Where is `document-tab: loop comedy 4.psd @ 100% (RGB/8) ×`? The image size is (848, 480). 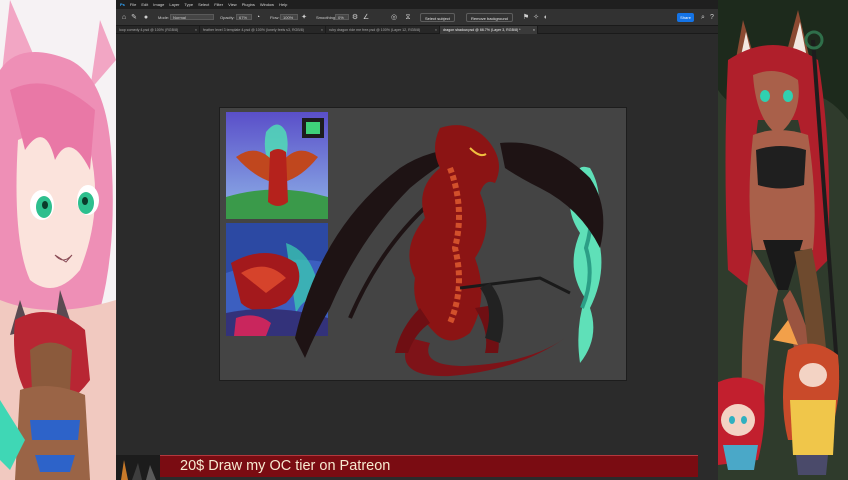 document-tab: loop comedy 4.psd @ 100% (RGB/8) × is located at coordinates (158, 30).